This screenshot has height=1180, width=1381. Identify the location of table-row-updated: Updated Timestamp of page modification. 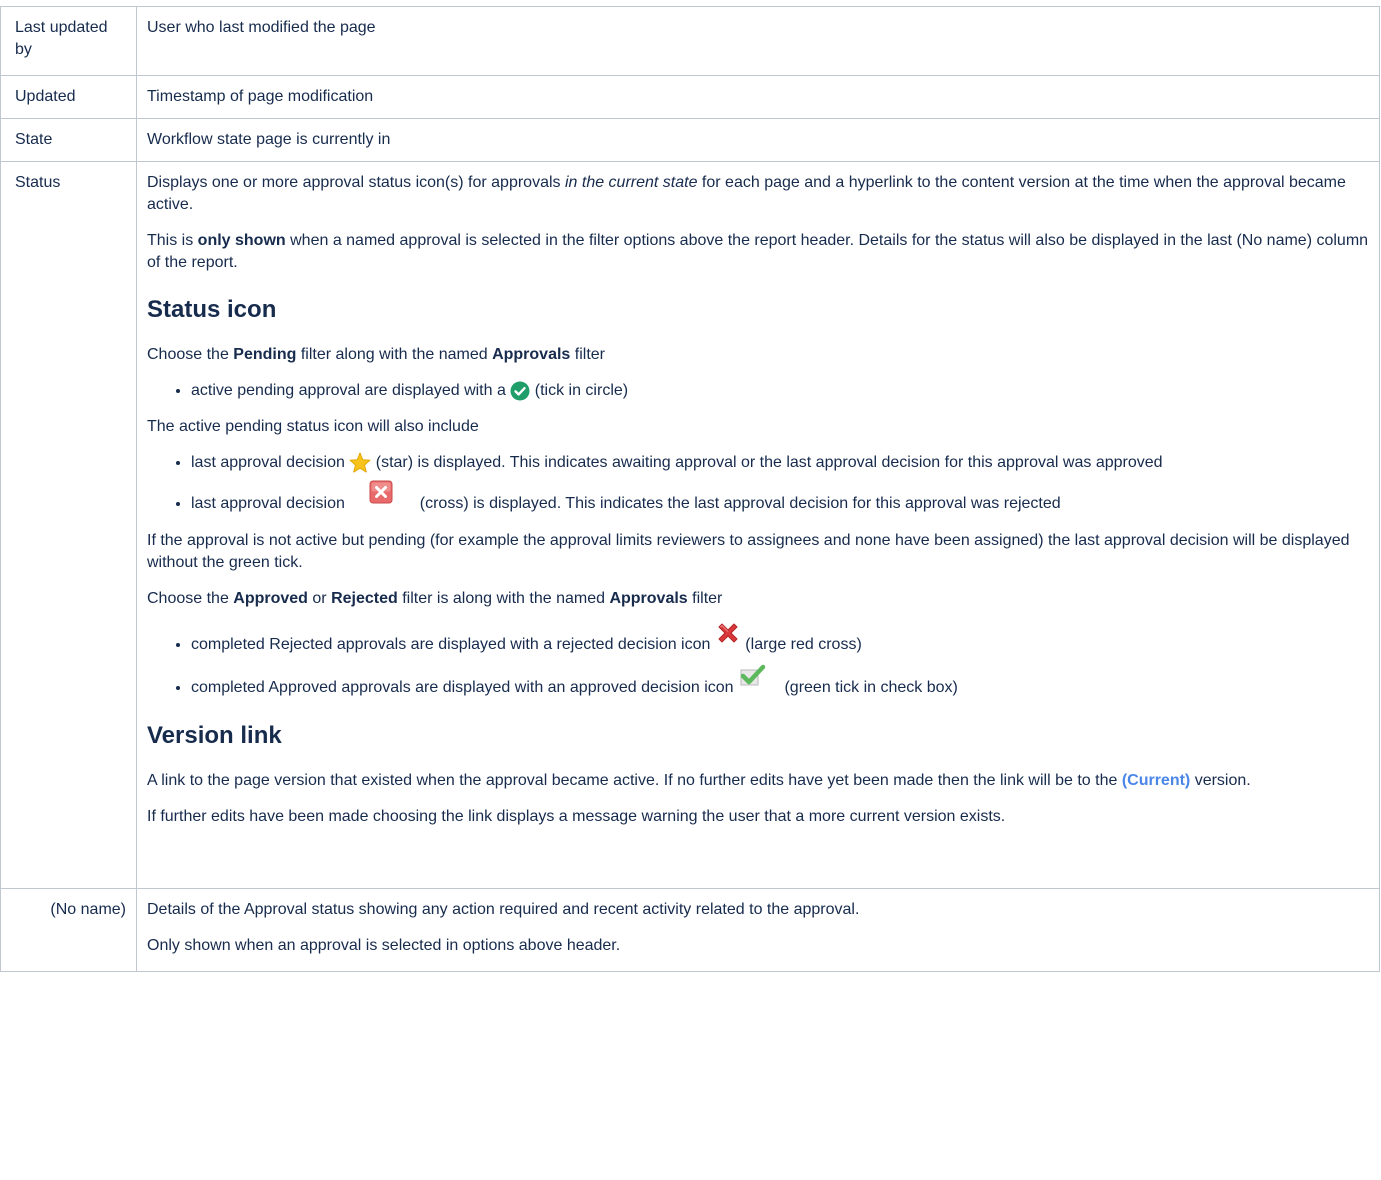
(690, 97).